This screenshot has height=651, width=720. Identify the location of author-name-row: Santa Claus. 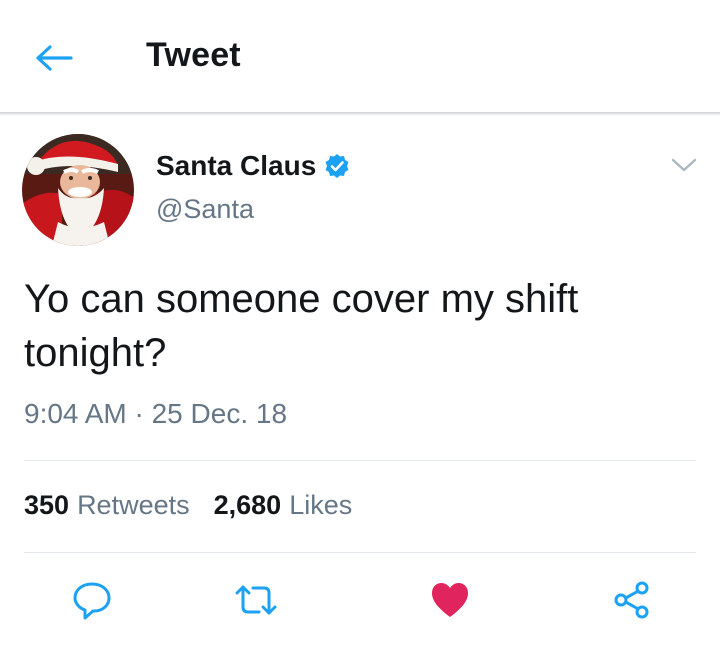
(253, 166).